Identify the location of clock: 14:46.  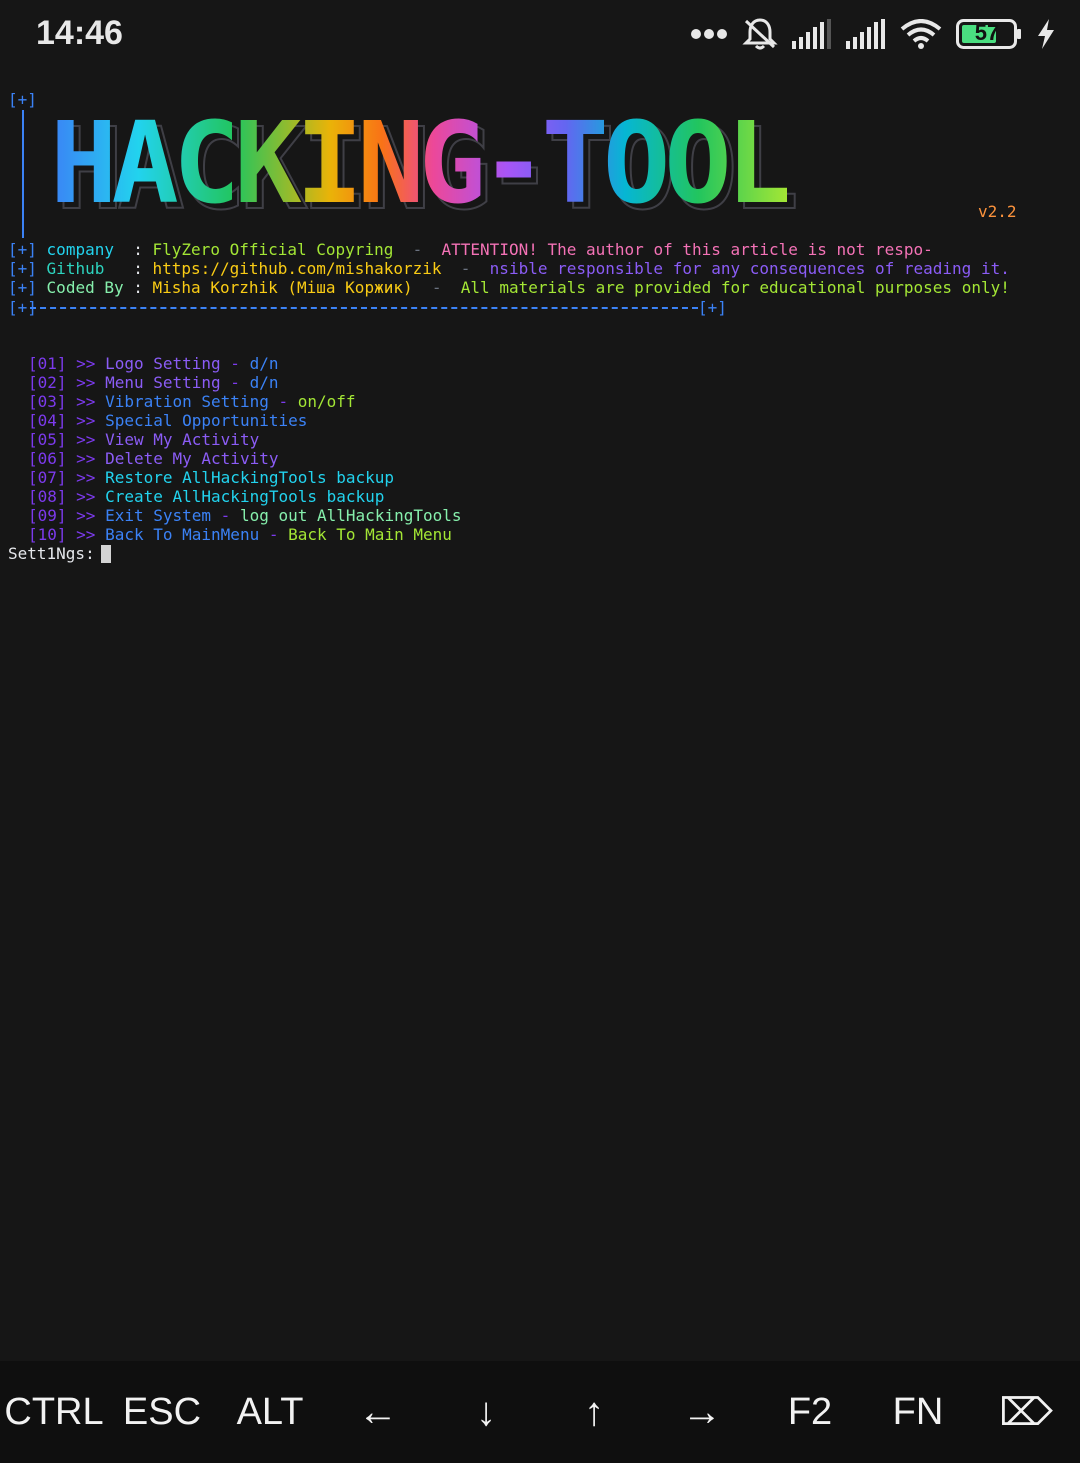
(79, 33).